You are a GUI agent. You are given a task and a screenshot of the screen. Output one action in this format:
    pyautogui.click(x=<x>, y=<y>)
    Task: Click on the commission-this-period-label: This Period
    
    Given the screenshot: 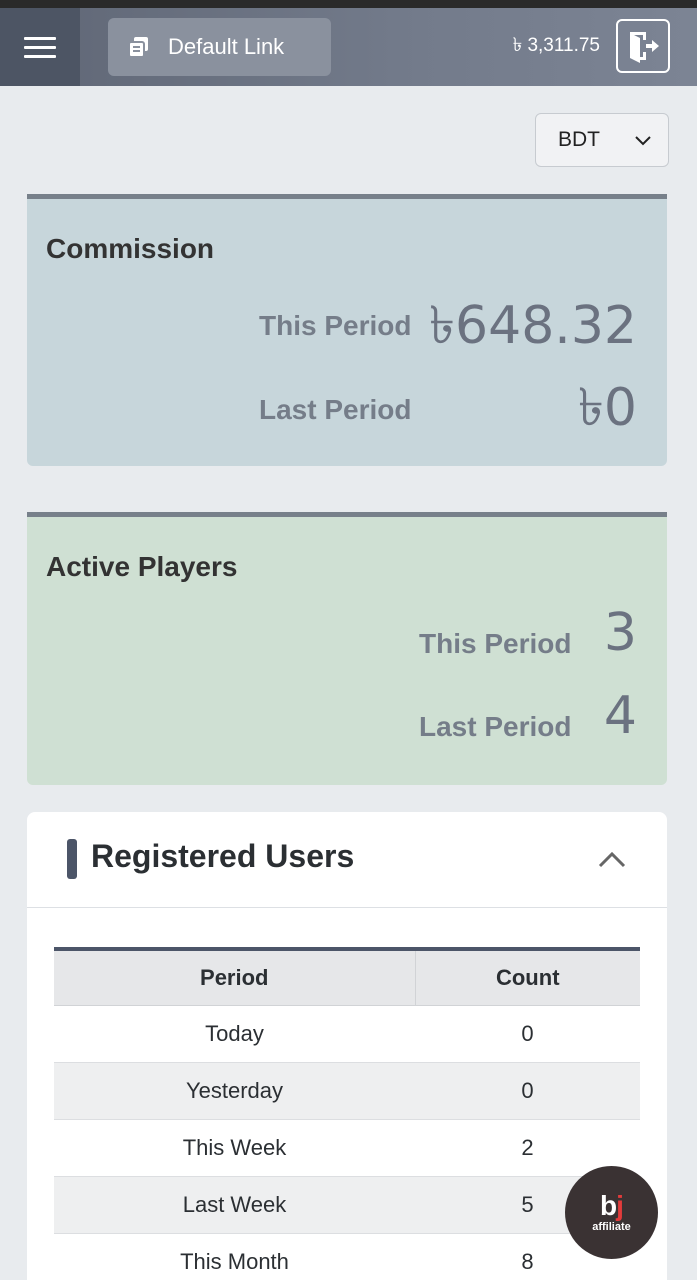 What is the action you would take?
    pyautogui.click(x=335, y=325)
    